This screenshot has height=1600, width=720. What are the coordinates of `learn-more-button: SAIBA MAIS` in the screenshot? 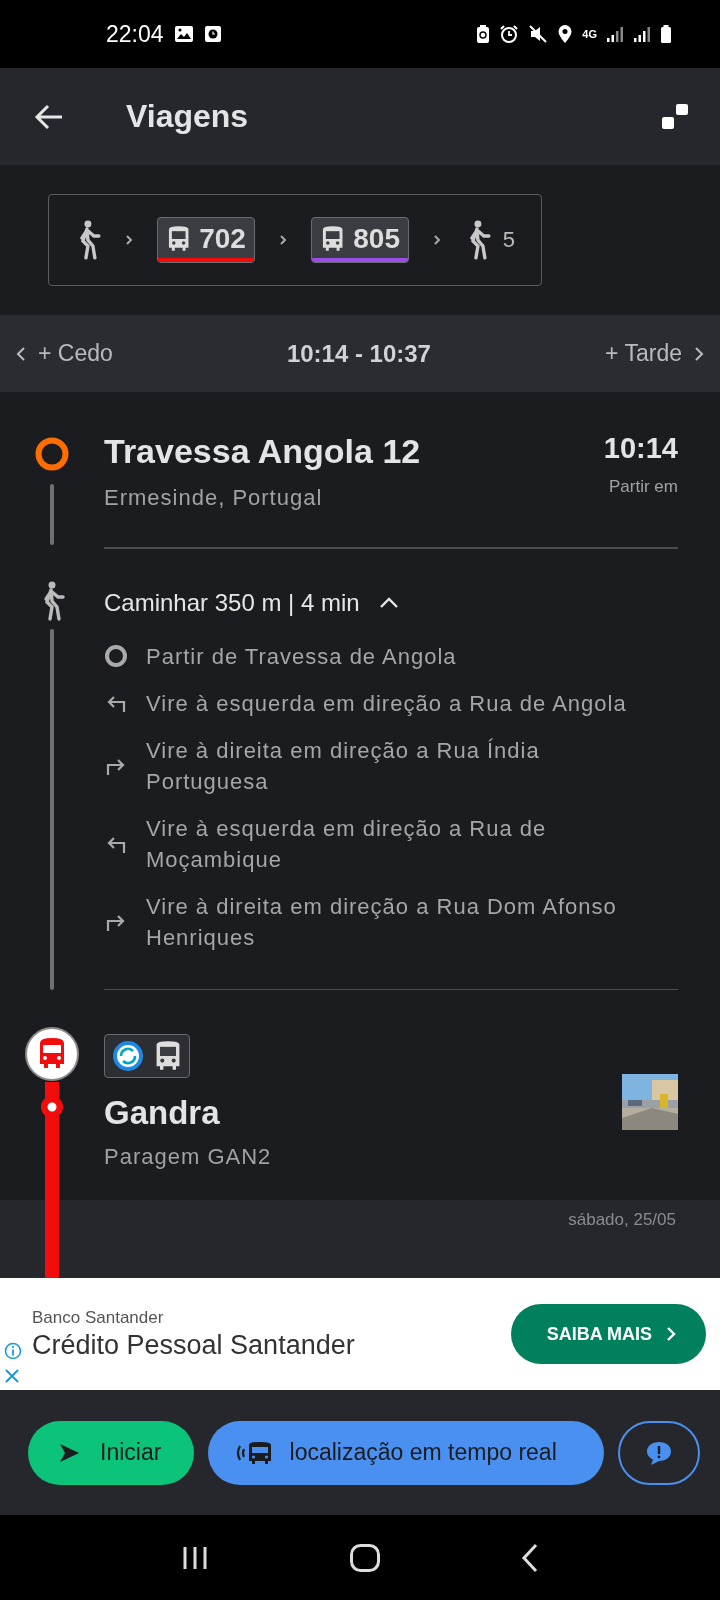 It's located at (608, 1334).